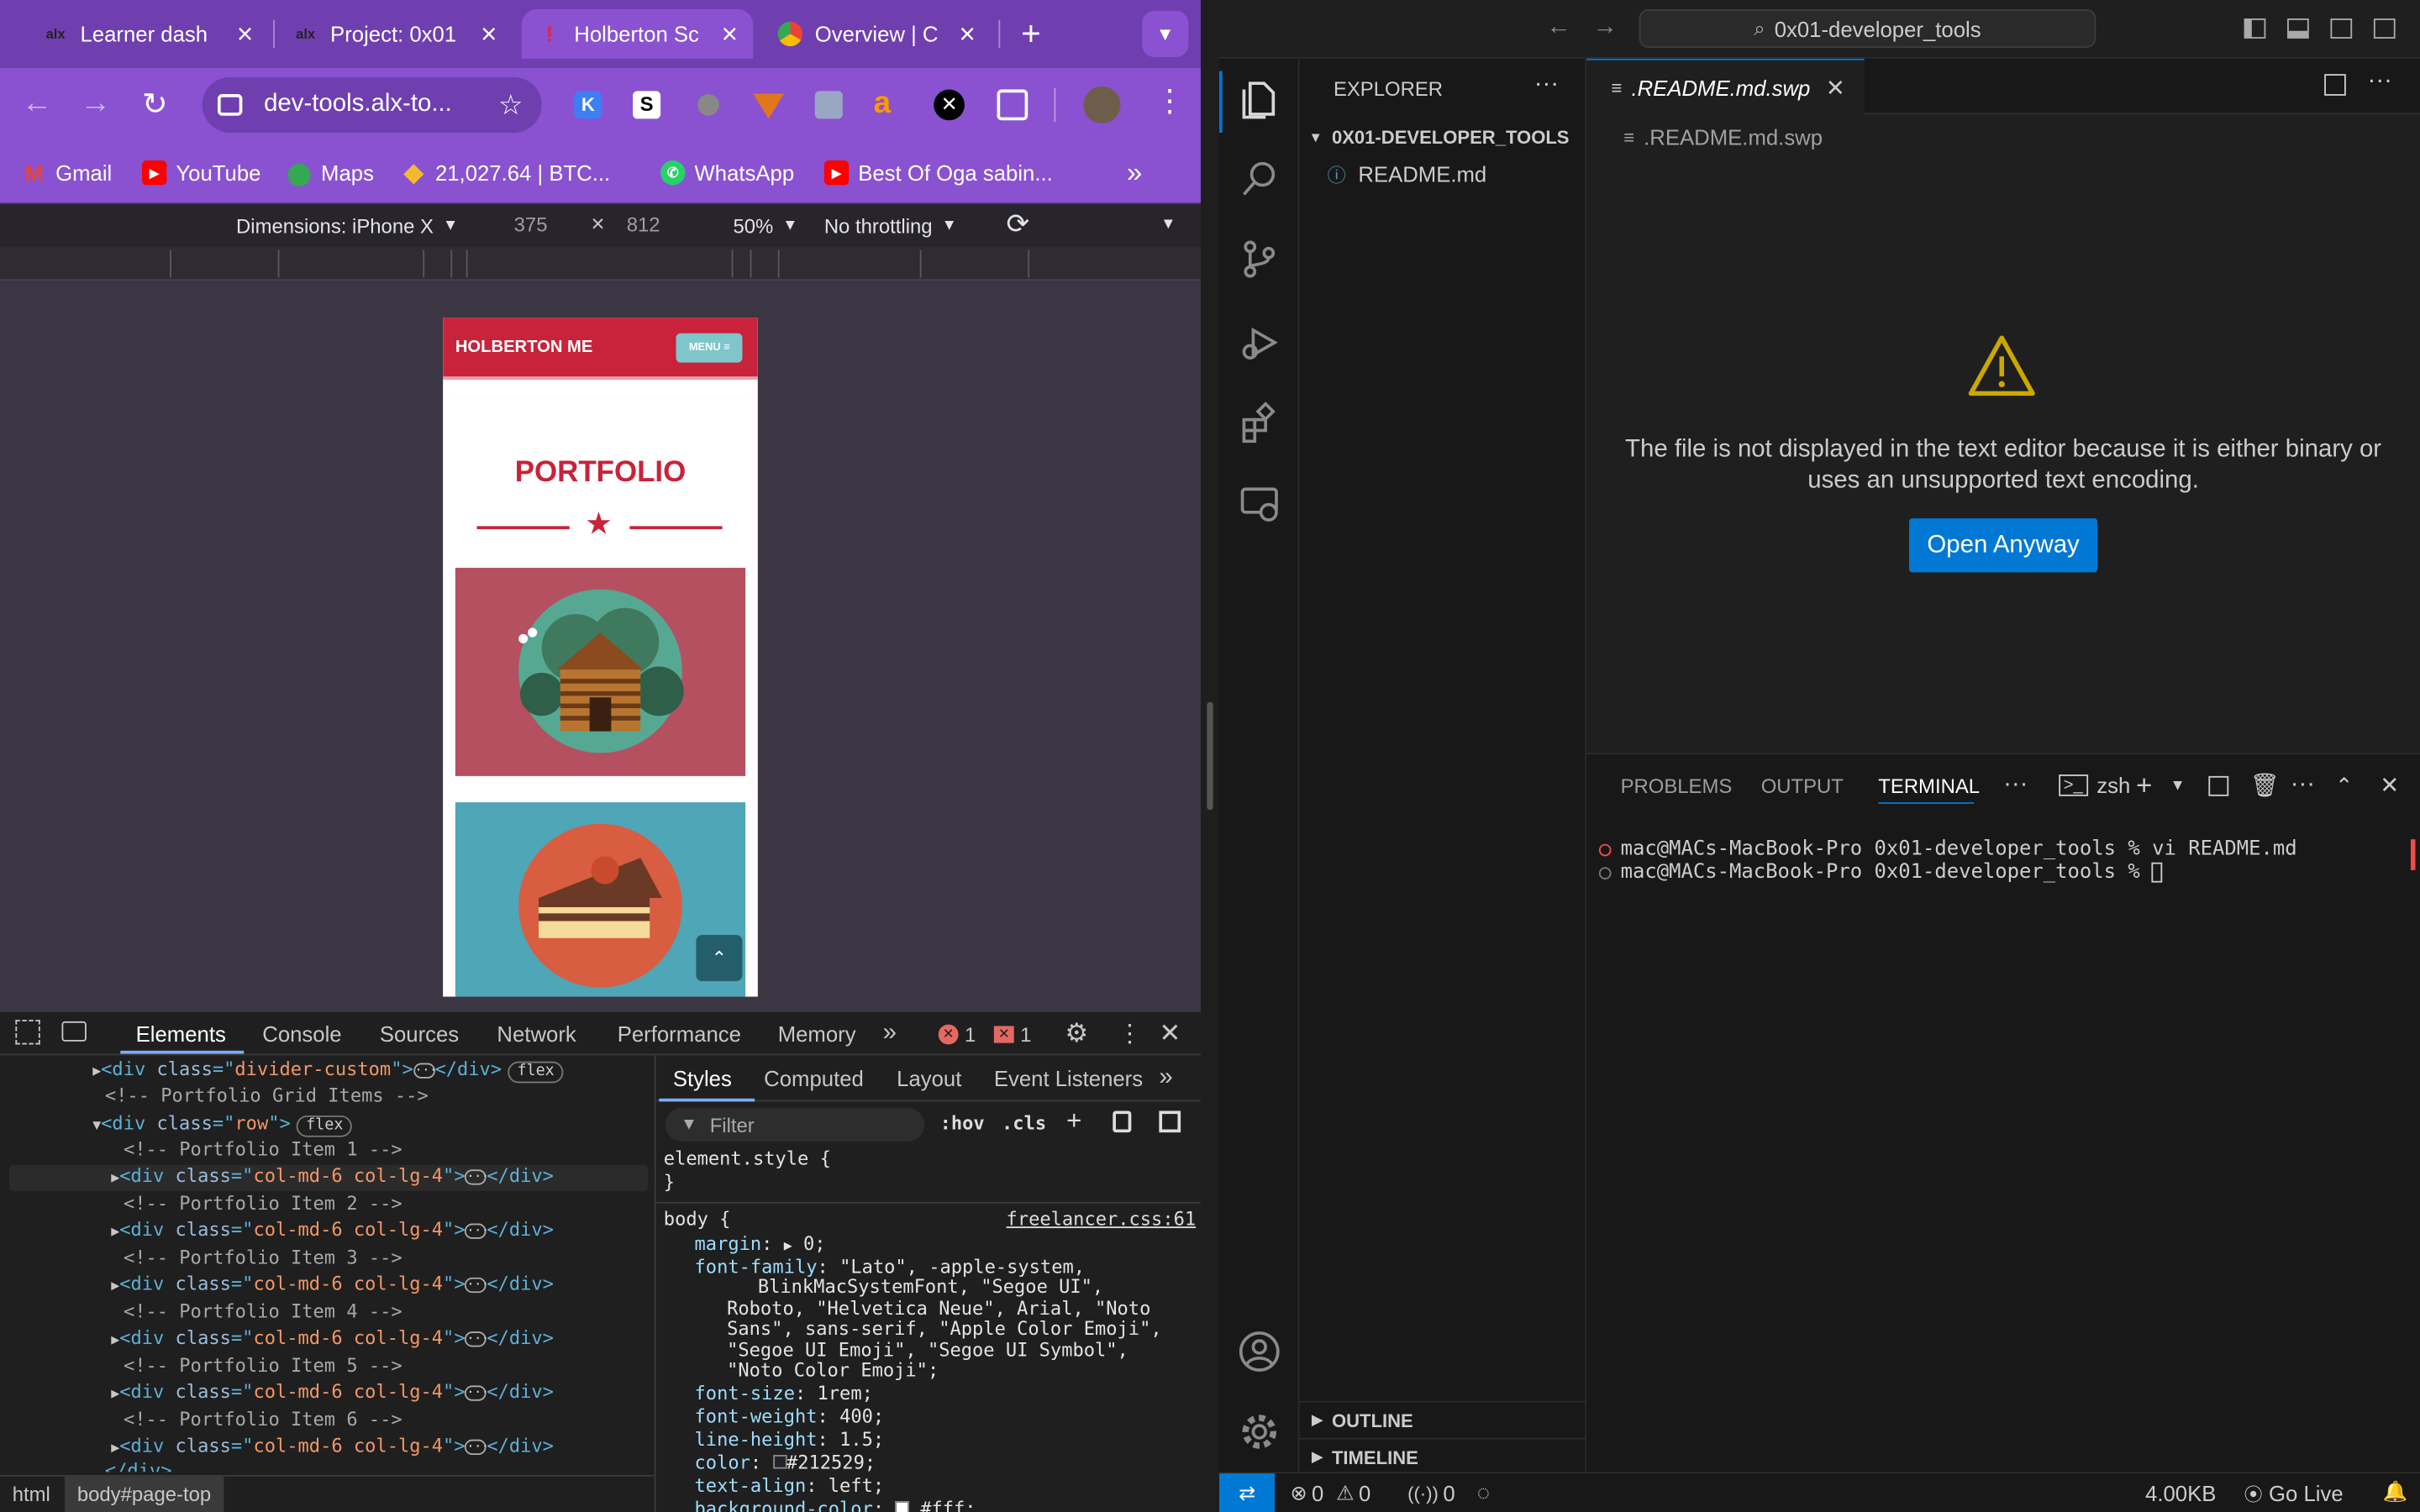 This screenshot has width=2420, height=1512. Describe the element at coordinates (779, 1462) in the screenshot. I see `color-swatch` at that location.